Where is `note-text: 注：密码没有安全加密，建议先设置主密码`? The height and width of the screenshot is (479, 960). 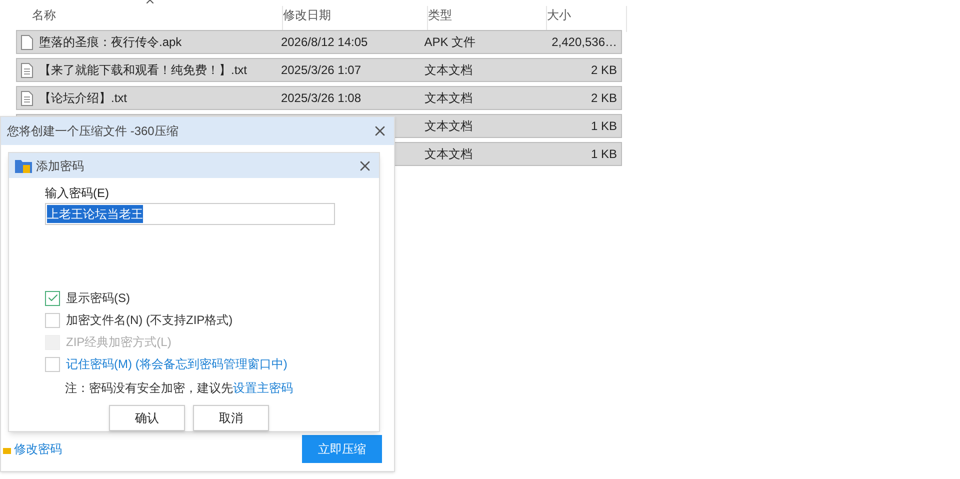
note-text: 注：密码没有安全加密，建议先设置主密码 is located at coordinates (179, 388).